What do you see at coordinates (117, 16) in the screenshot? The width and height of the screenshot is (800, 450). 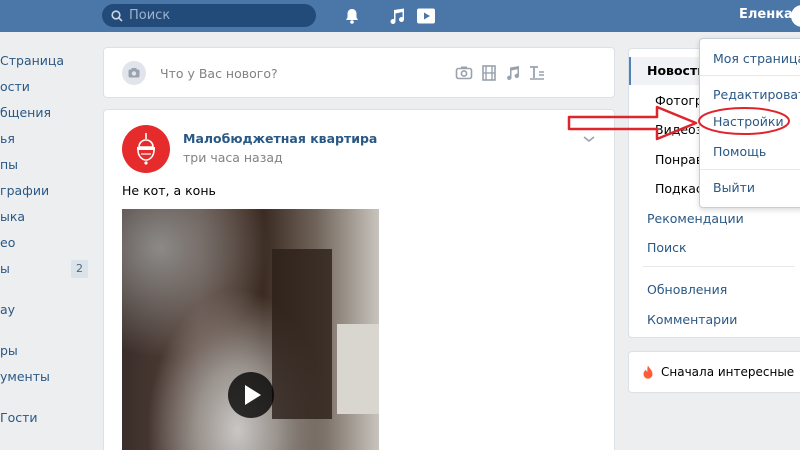 I see `search-icon` at bounding box center [117, 16].